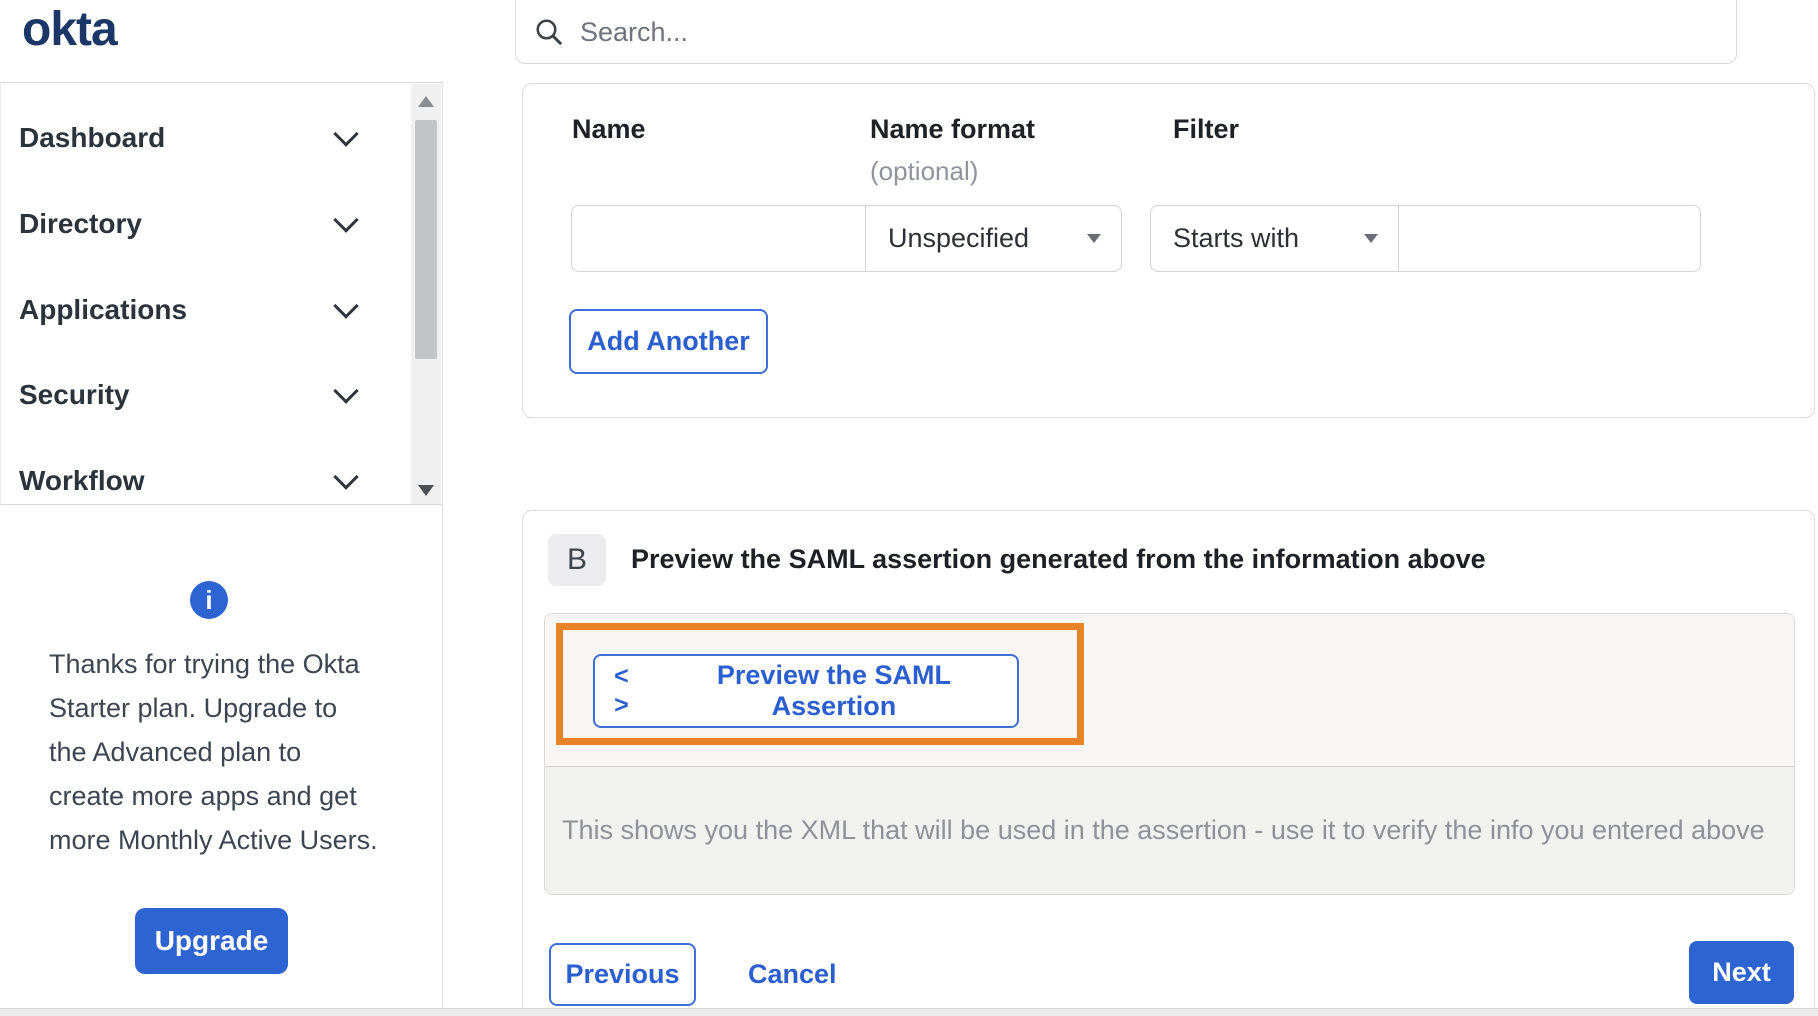 This screenshot has width=1818, height=1016. I want to click on sidebar-item-dashboard: Dashboard, so click(201, 138).